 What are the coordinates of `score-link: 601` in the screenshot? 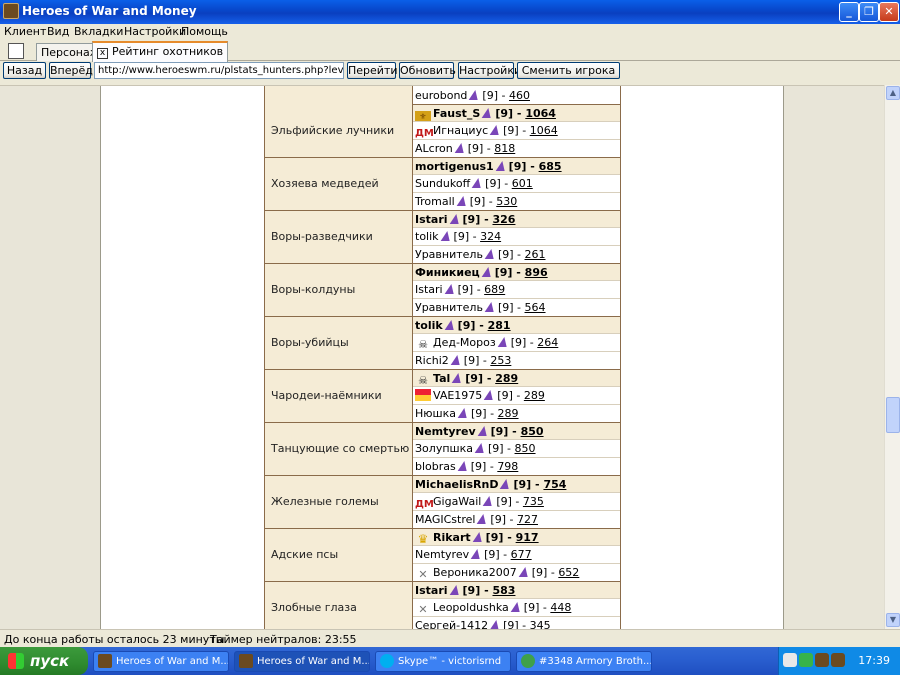 It's located at (522, 183).